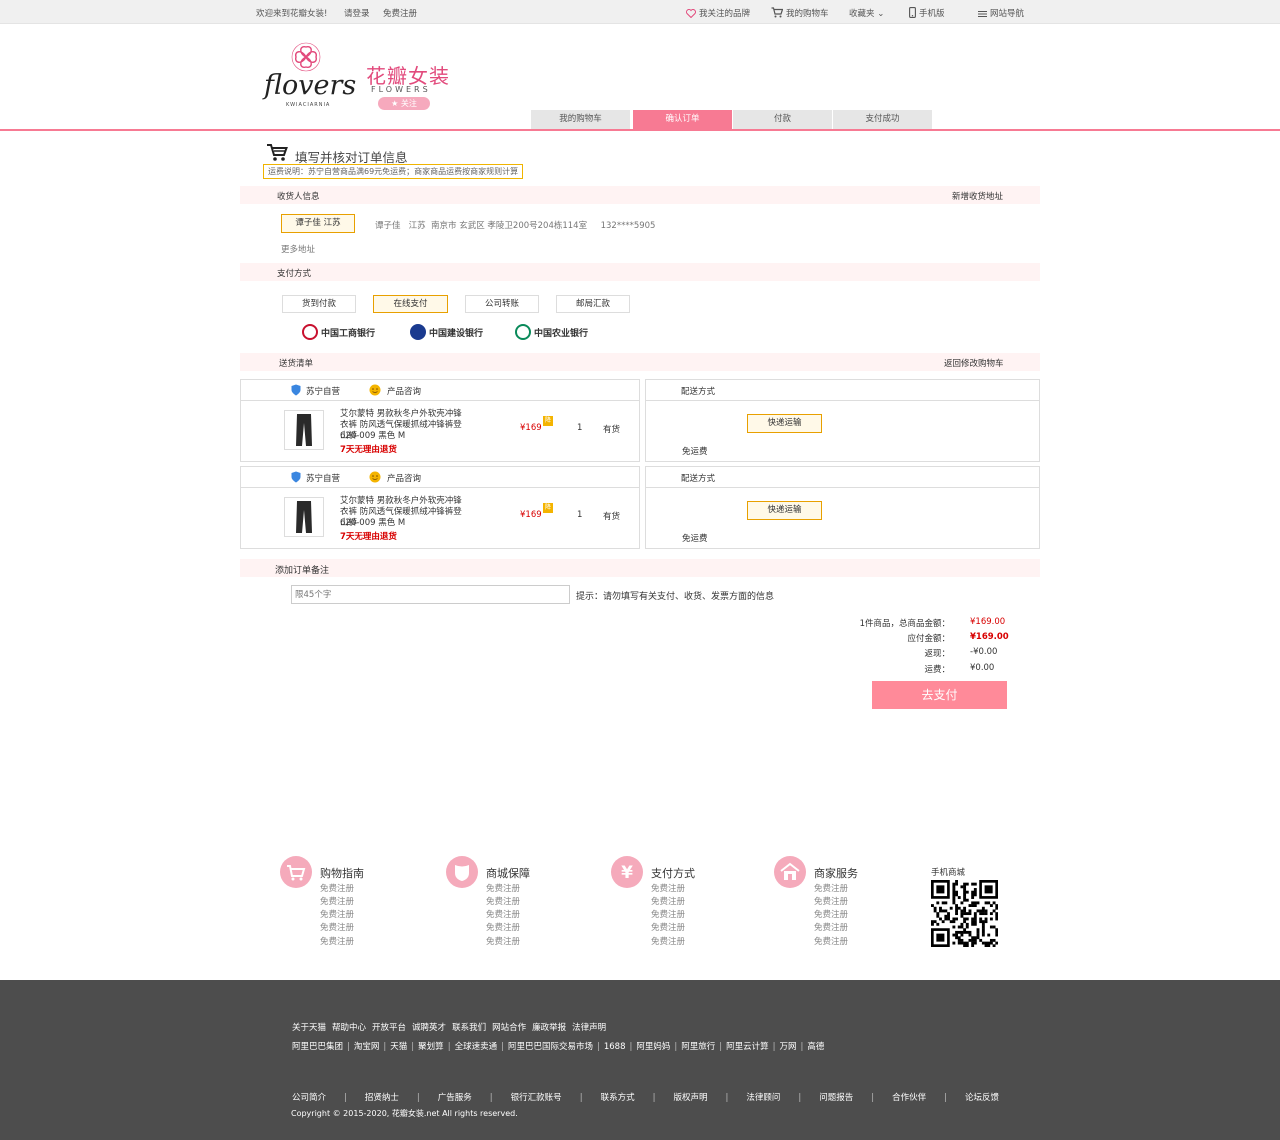  Describe the element at coordinates (763, 1098) in the screenshot. I see `footer-link: 法律顾问` at that location.